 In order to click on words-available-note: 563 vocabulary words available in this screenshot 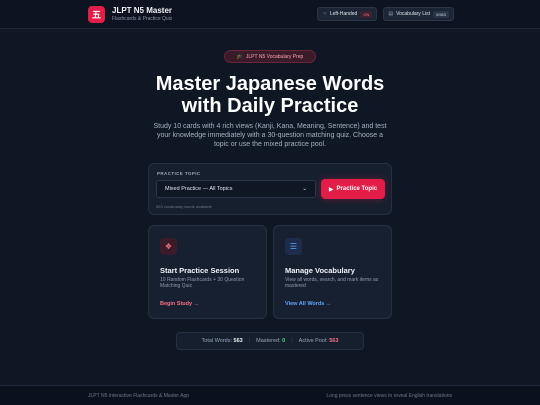, I will do `click(184, 206)`.